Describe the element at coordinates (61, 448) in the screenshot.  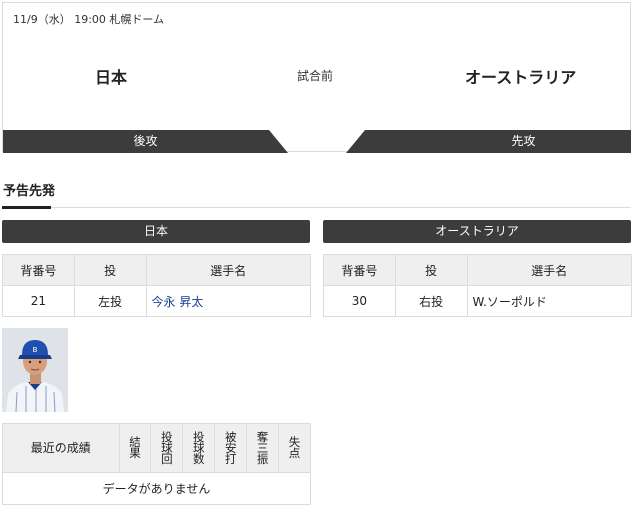
I see `column-header-recent: 最近の成績` at that location.